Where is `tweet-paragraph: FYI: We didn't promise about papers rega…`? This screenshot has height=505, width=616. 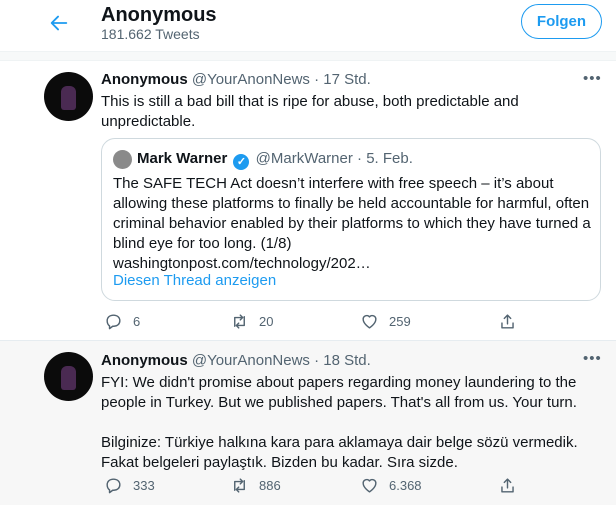
tweet-paragraph: FYI: We didn't promise about papers rega… is located at coordinates (339, 392).